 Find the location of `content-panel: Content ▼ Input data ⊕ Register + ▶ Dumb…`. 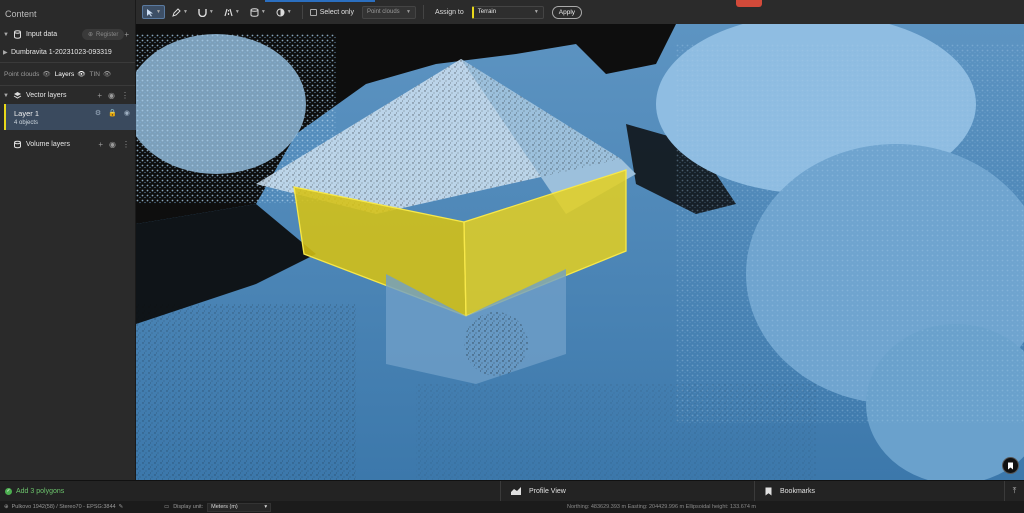

content-panel: Content ▼ Input data ⊕ Register + ▶ Dumb… is located at coordinates (68, 240).